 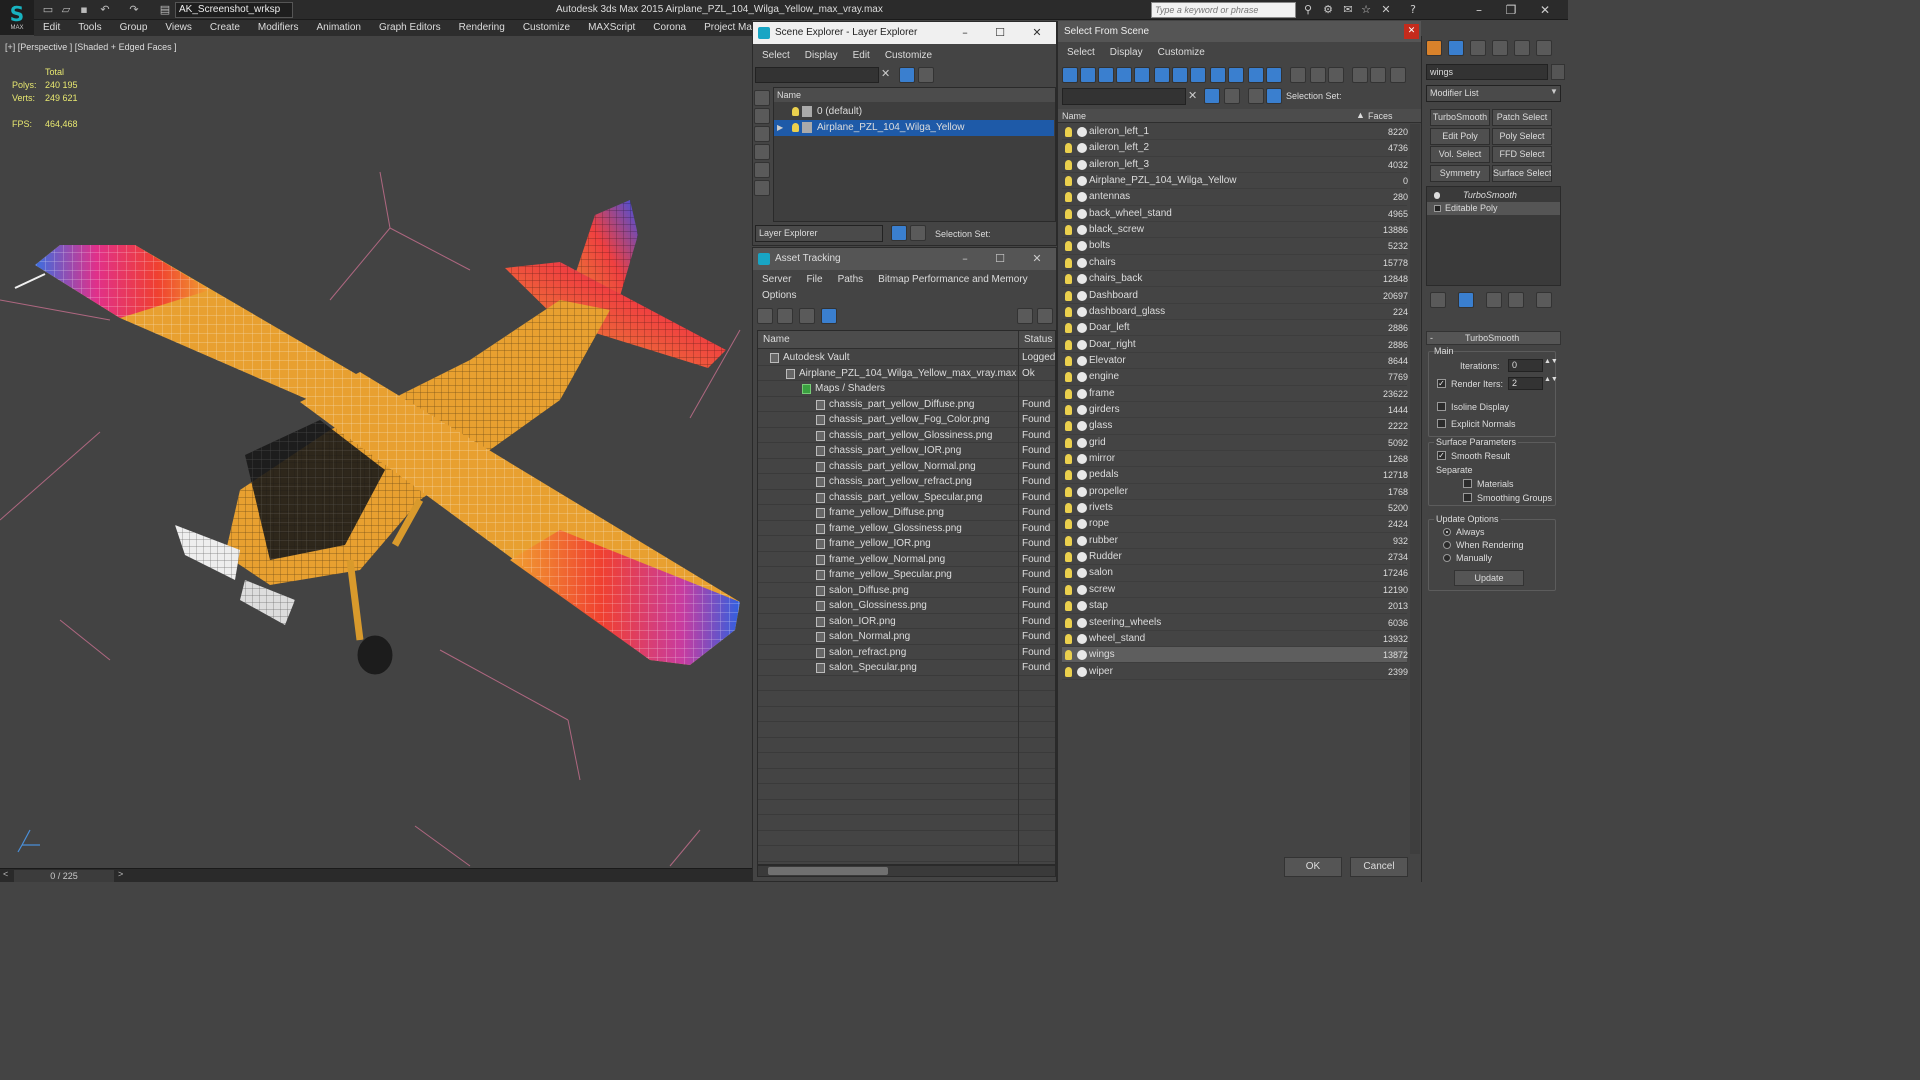 I want to click on at-help-icon, so click(x=1025, y=316).